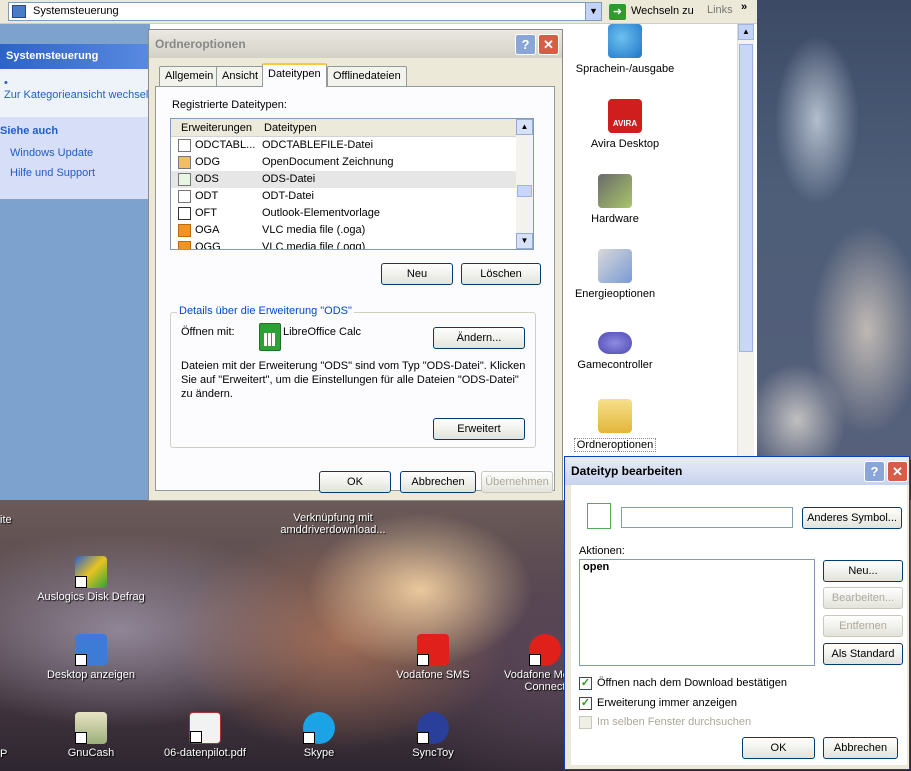 The image size is (911, 771). What do you see at coordinates (322, 332) in the screenshot?
I see `opens-with-app: LibreOffice Calc` at bounding box center [322, 332].